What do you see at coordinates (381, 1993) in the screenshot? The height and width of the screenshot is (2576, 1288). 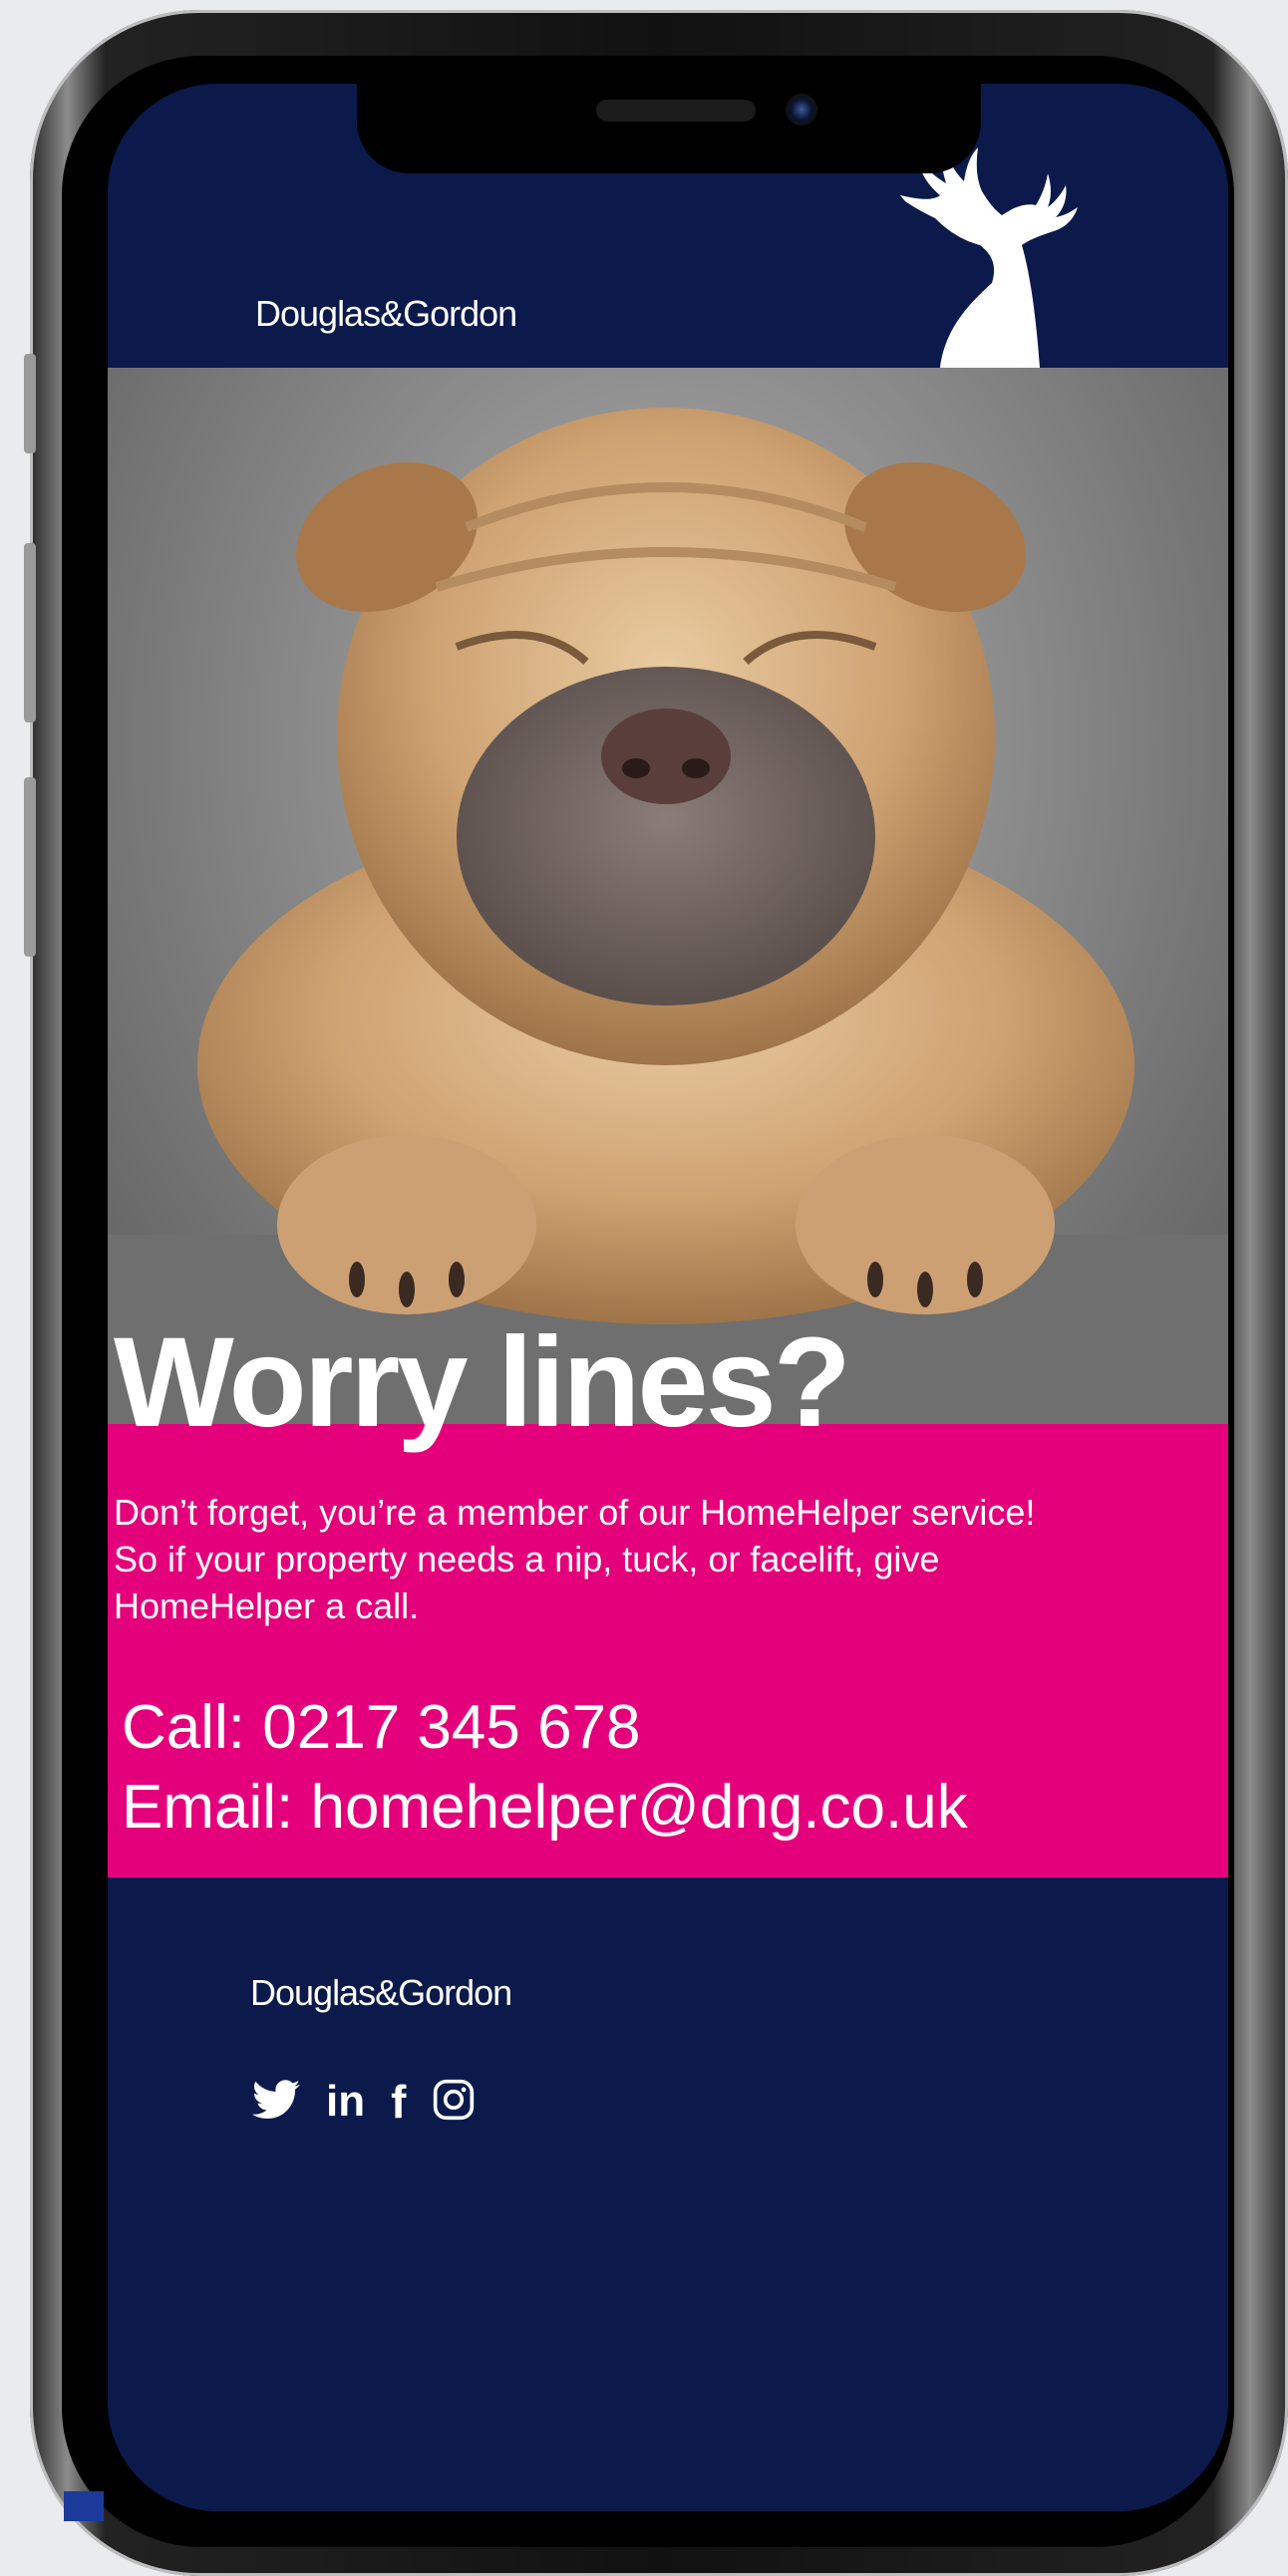 I see `footer-logo: Douglas&Gordon` at bounding box center [381, 1993].